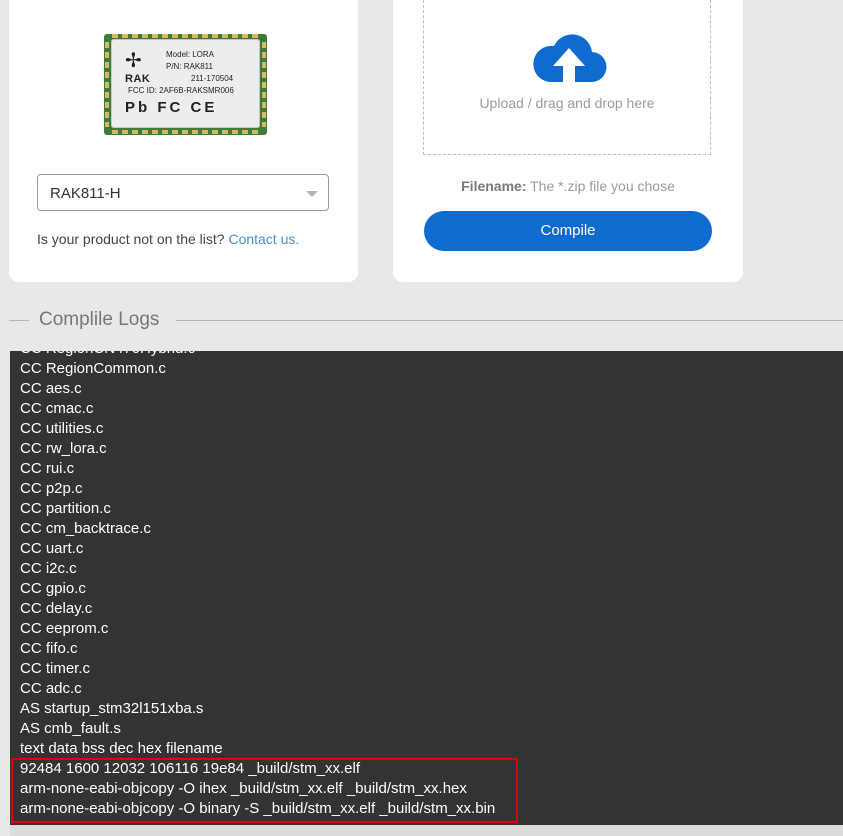 The height and width of the screenshot is (836, 843). Describe the element at coordinates (190, 54) in the screenshot. I see `module-model: Model: LORA` at that location.